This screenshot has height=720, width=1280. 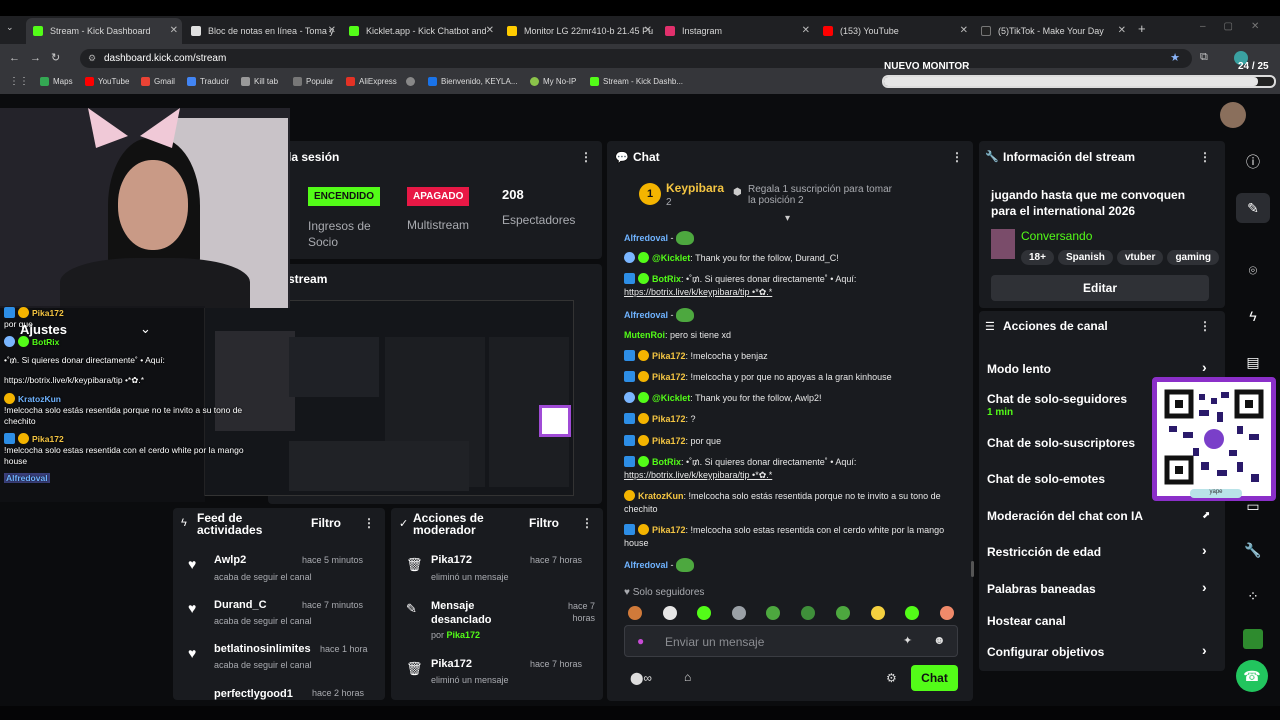 What do you see at coordinates (262, 31) in the screenshot?
I see `tab-bloc: Bloc de notas en línea - Toma y ✕` at bounding box center [262, 31].